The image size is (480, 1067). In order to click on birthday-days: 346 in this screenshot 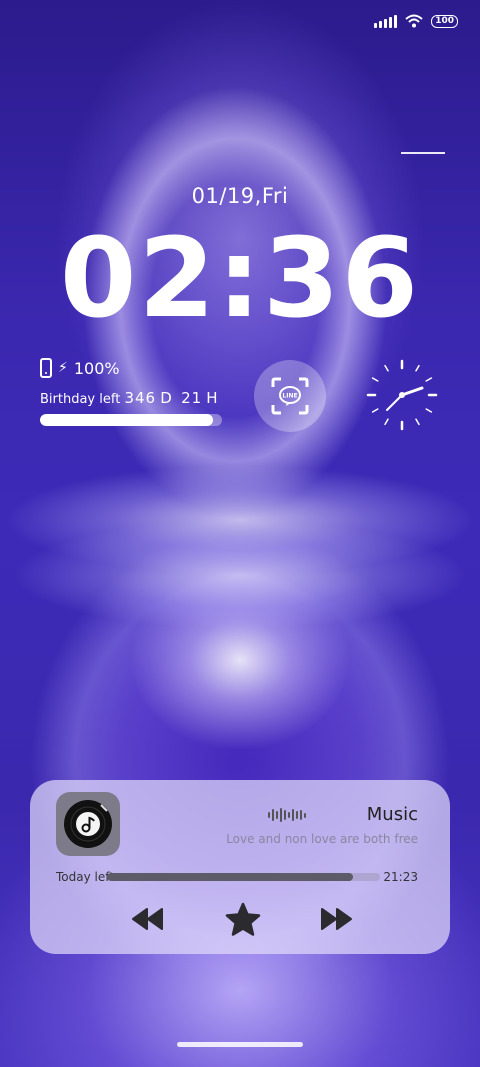, I will do `click(140, 398)`.